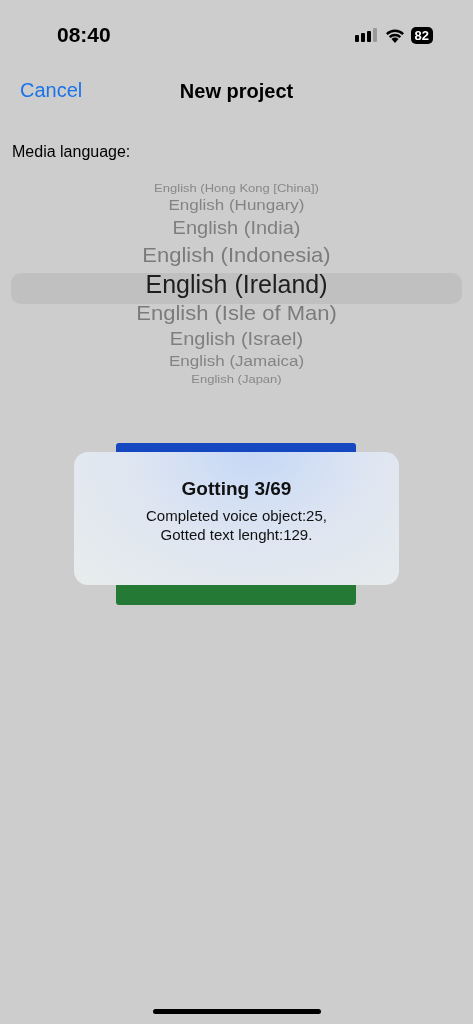 This screenshot has width=473, height=1024. Describe the element at coordinates (366, 35) in the screenshot. I see `signal-icon` at that location.